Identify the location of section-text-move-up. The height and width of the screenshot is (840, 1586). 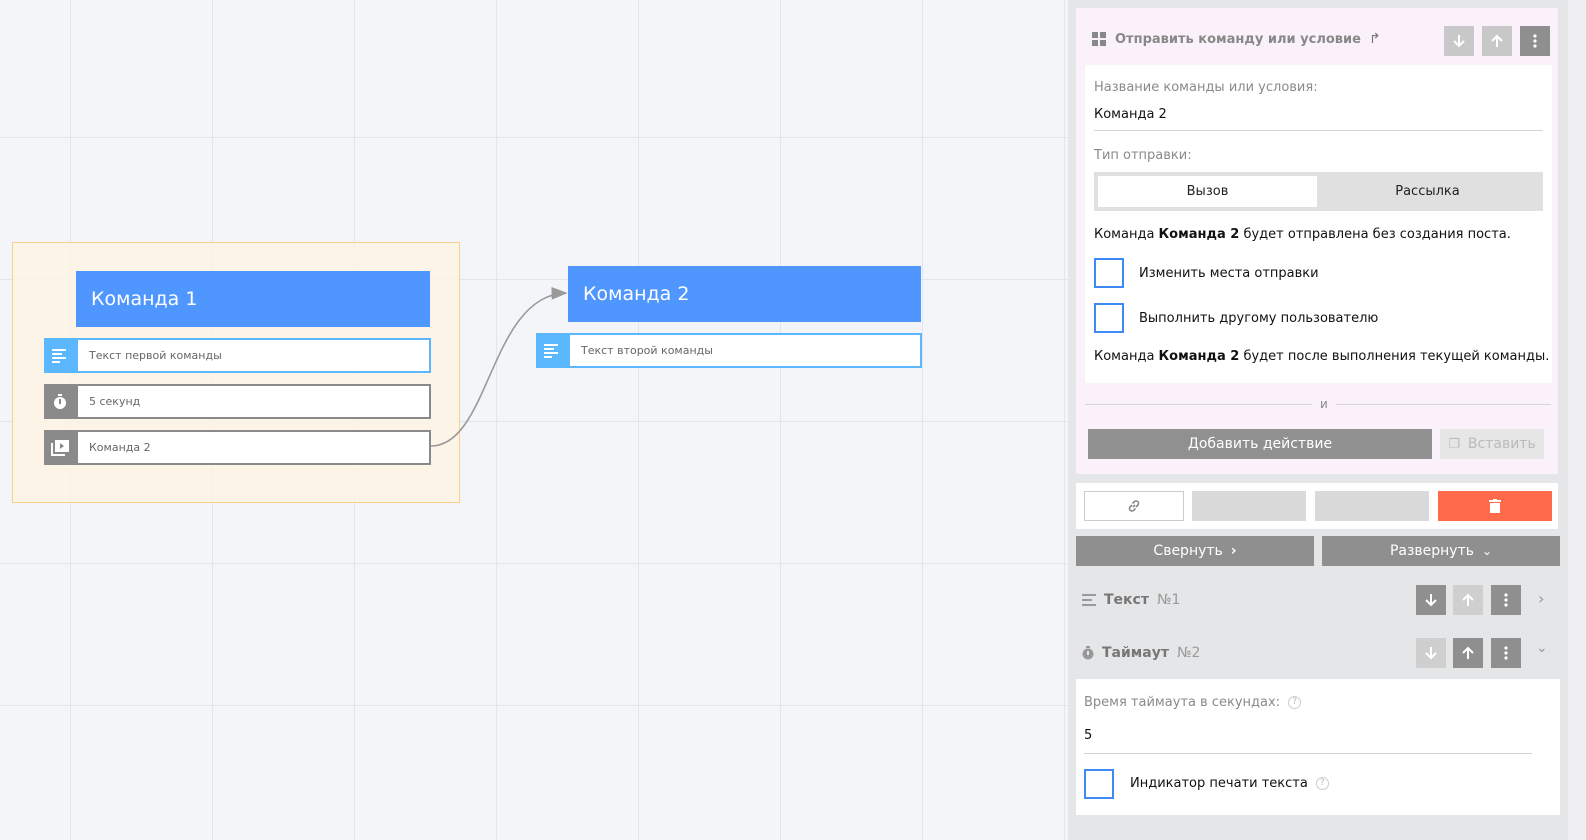
(1468, 600).